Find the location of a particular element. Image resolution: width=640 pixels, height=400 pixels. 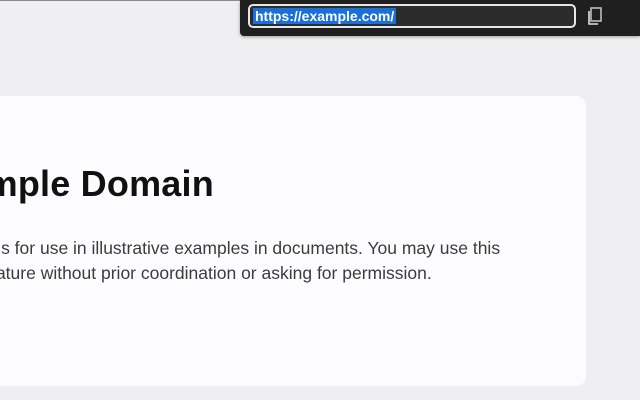

copy-button is located at coordinates (595, 16).